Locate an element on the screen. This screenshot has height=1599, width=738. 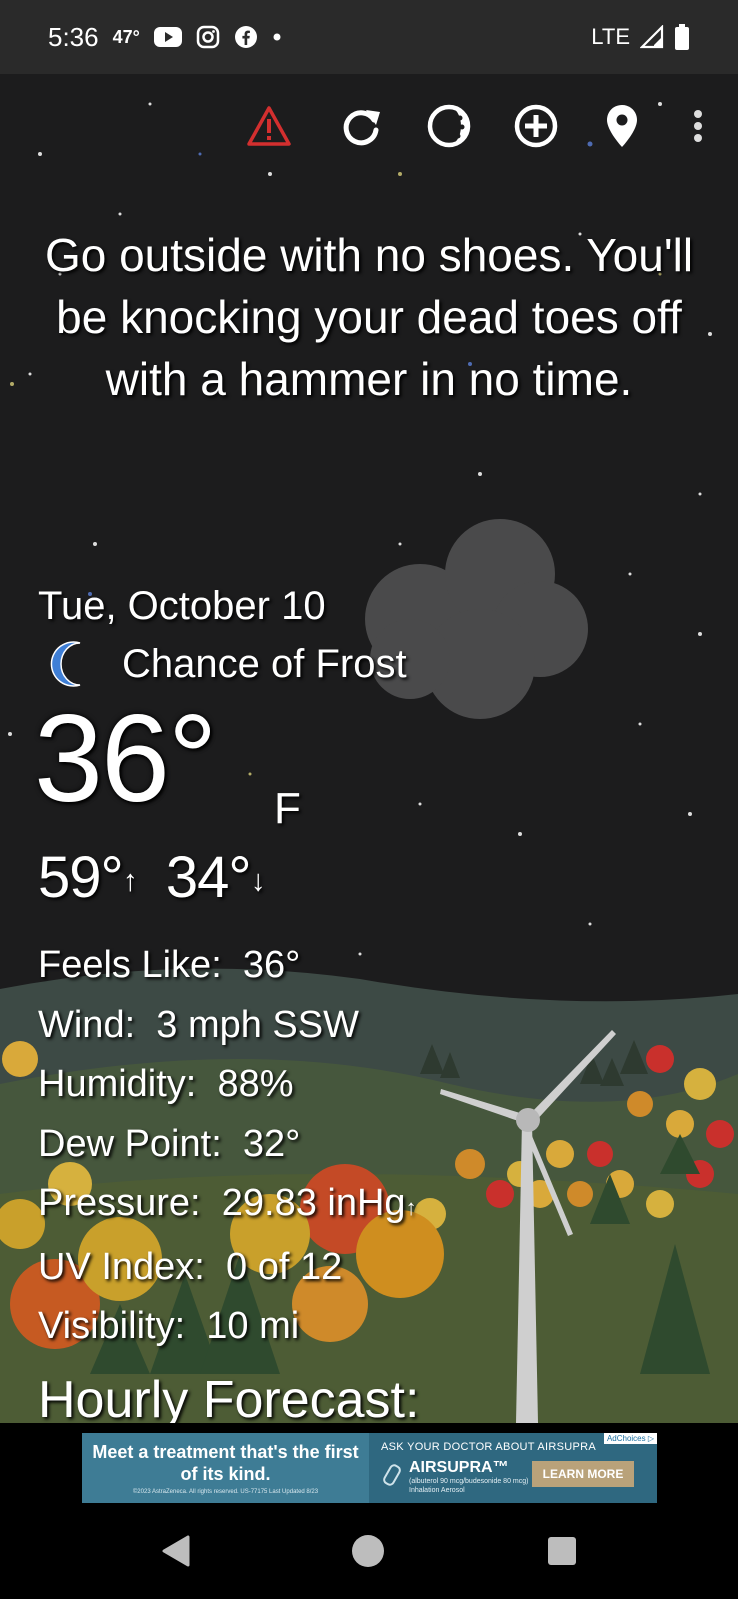
back-icon is located at coordinates (176, 1551).